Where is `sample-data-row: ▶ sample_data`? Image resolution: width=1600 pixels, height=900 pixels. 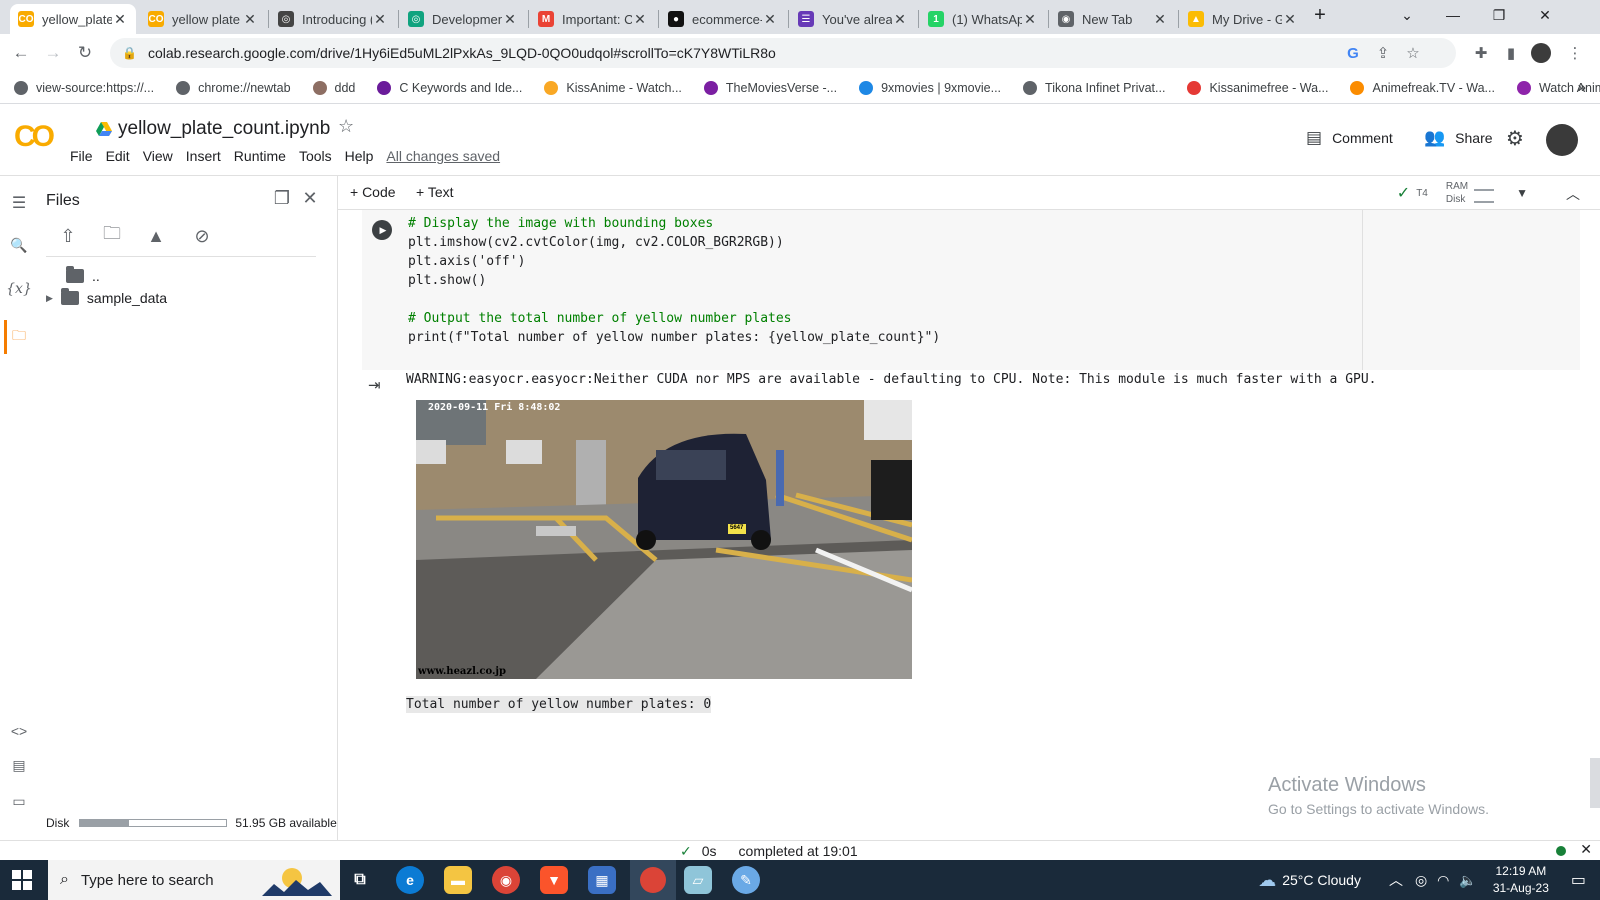
sample-data-row: ▶ sample_data is located at coordinates (106, 297).